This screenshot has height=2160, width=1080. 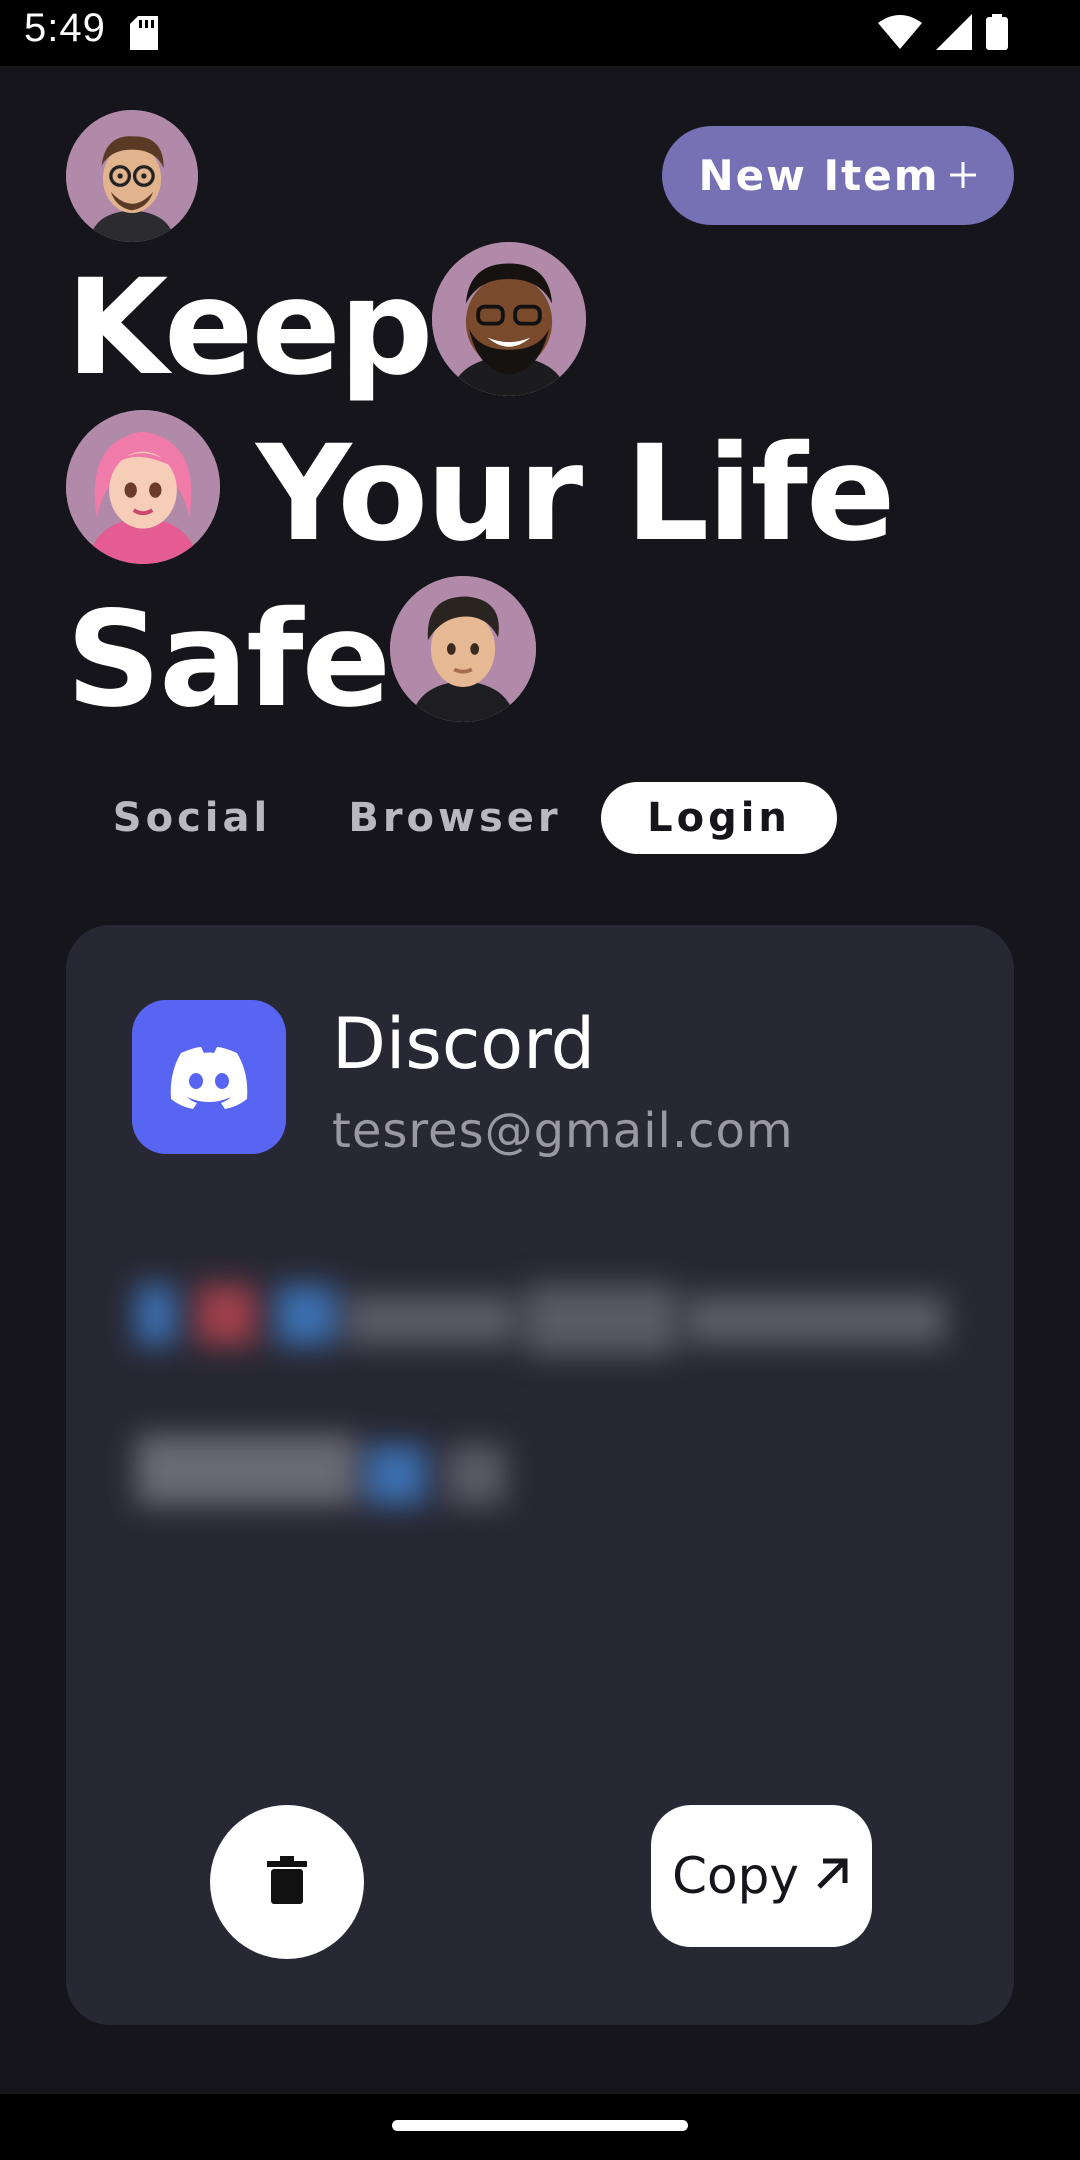 What do you see at coordinates (575, 494) in the screenshot?
I see `headline-line-2: Your Life` at bounding box center [575, 494].